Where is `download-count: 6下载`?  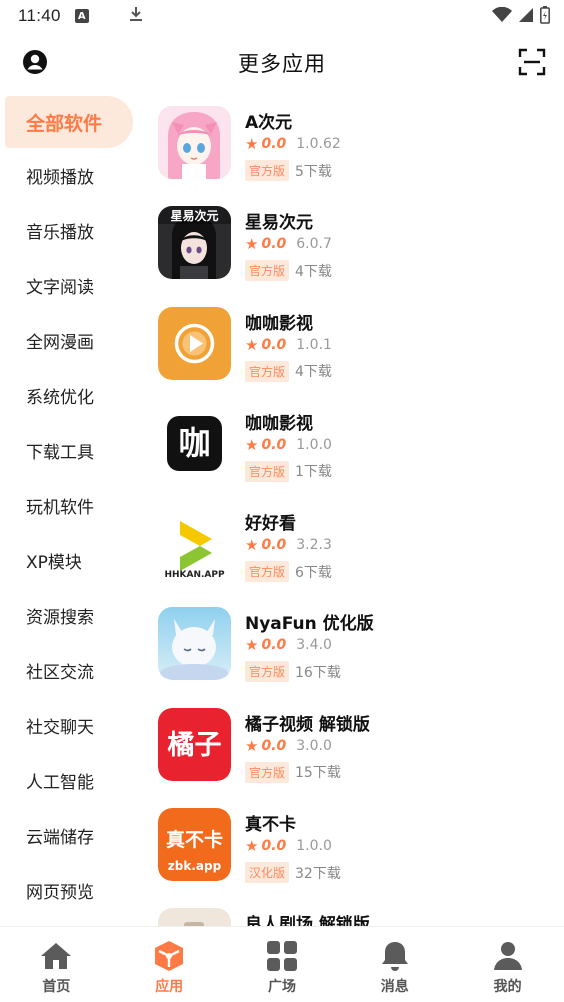 download-count: 6下载 is located at coordinates (313, 572).